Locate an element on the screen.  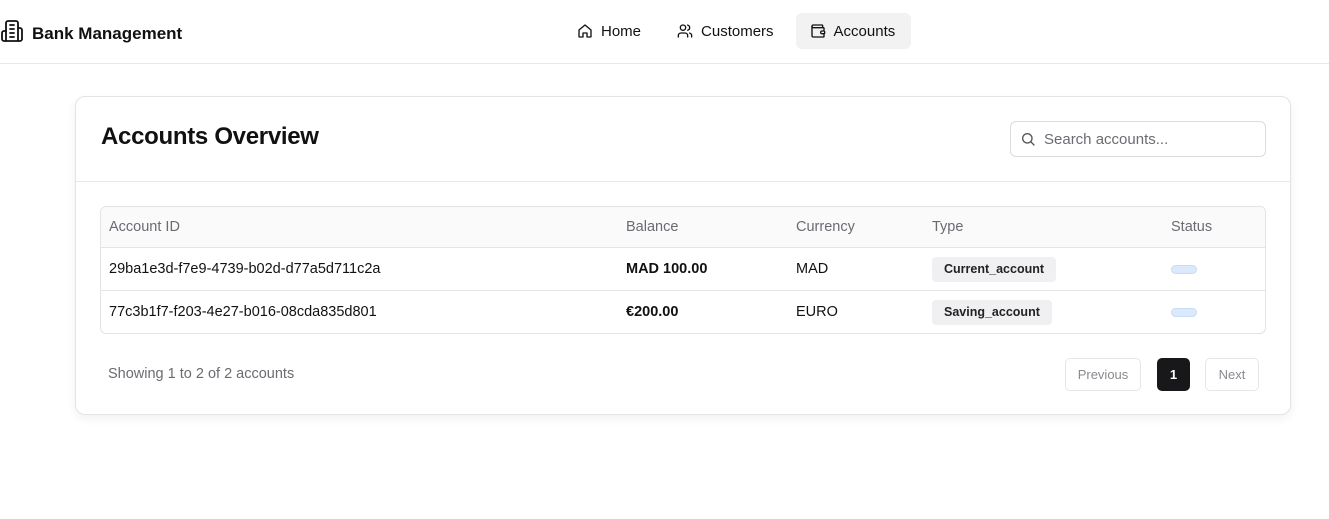
top-navigation-bar: Bank Management Home Customers Accounts is located at coordinates (664, 32).